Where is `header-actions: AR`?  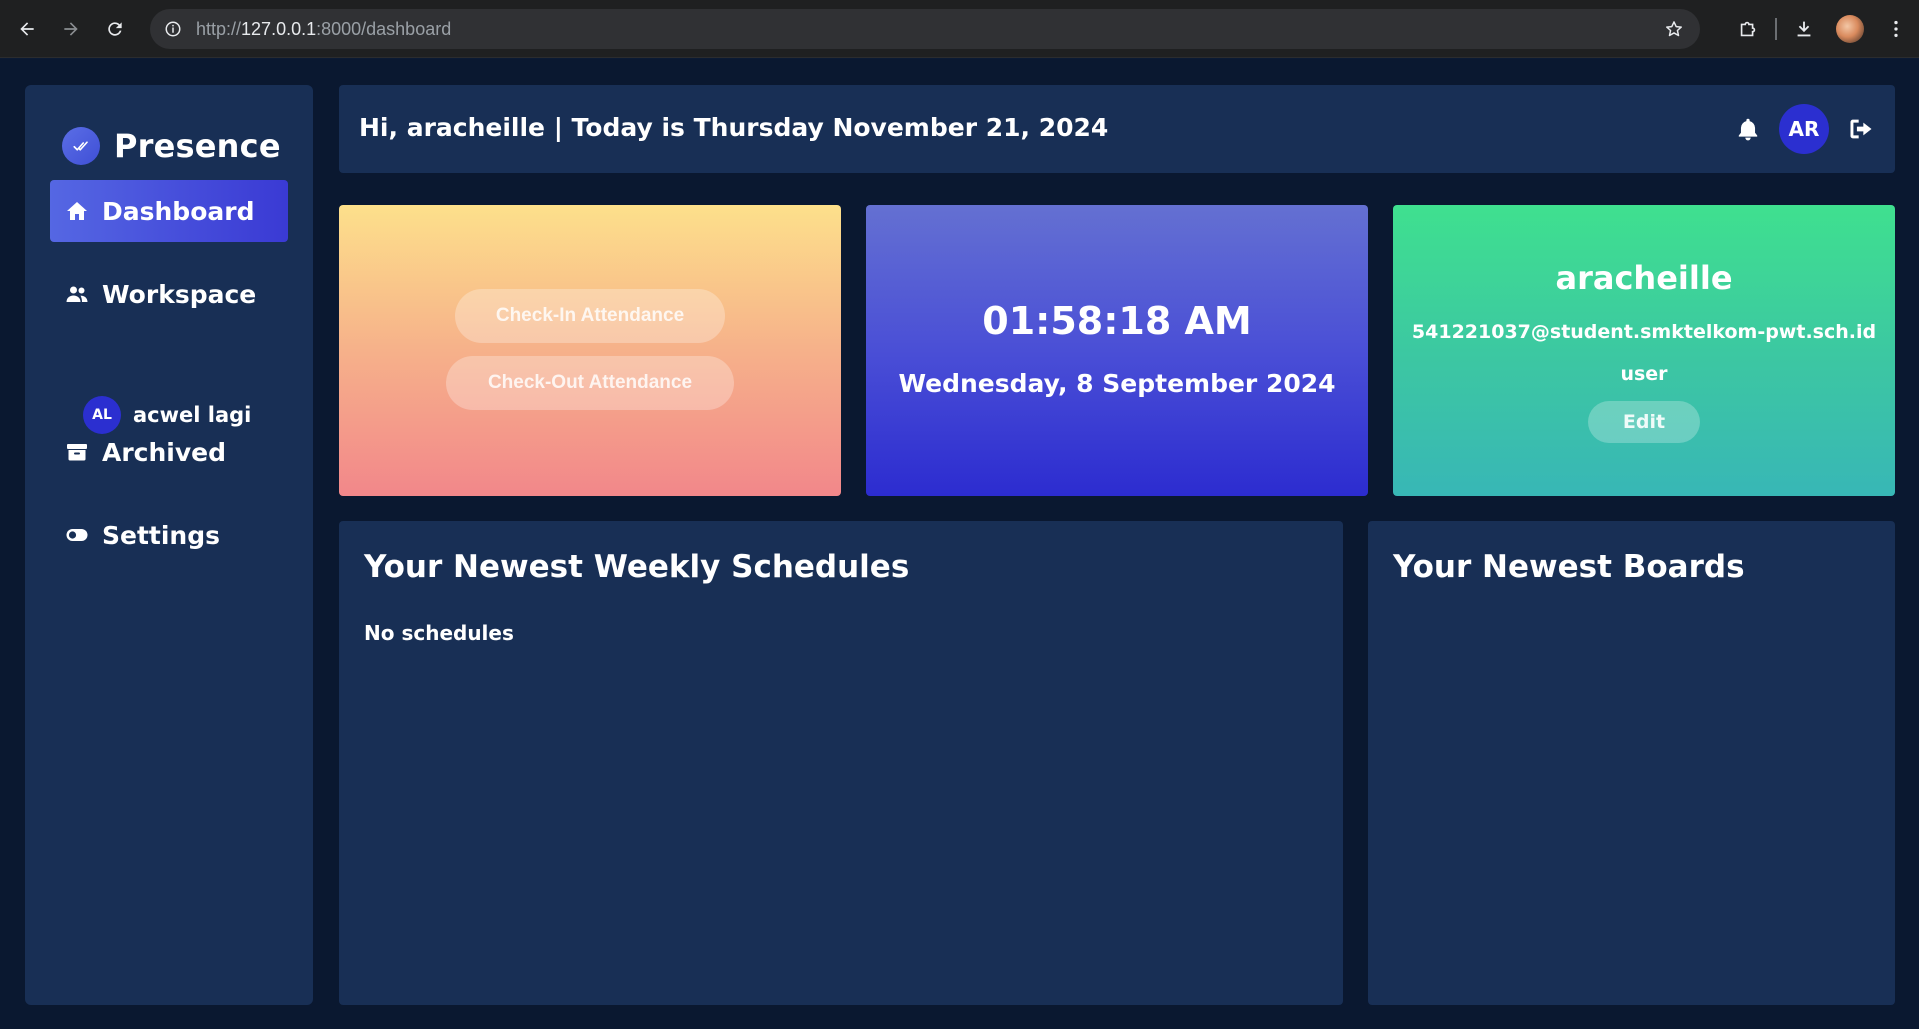
header-actions: AR is located at coordinates (1805, 129).